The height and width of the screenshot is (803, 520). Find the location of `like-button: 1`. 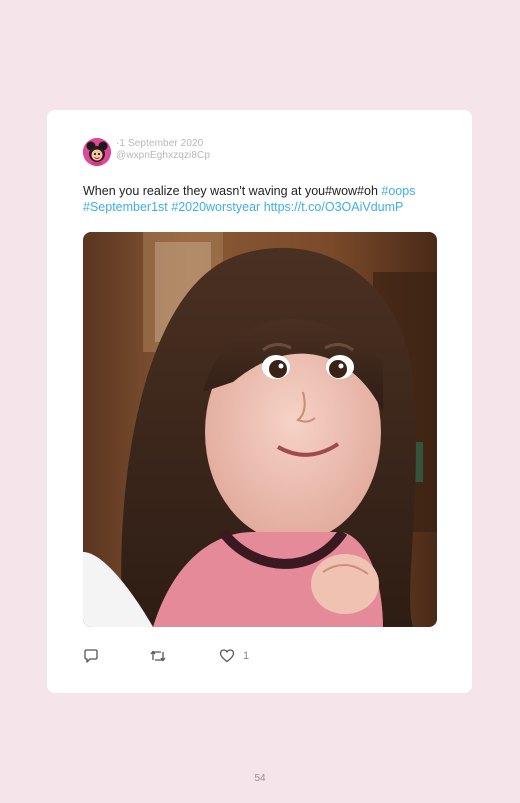

like-button: 1 is located at coordinates (234, 656).